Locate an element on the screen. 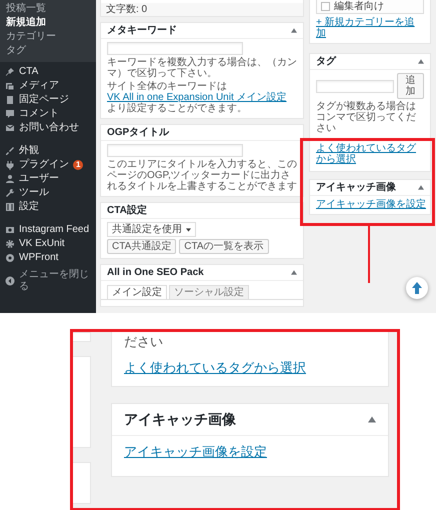  menu-item: コメント is located at coordinates (39, 114).